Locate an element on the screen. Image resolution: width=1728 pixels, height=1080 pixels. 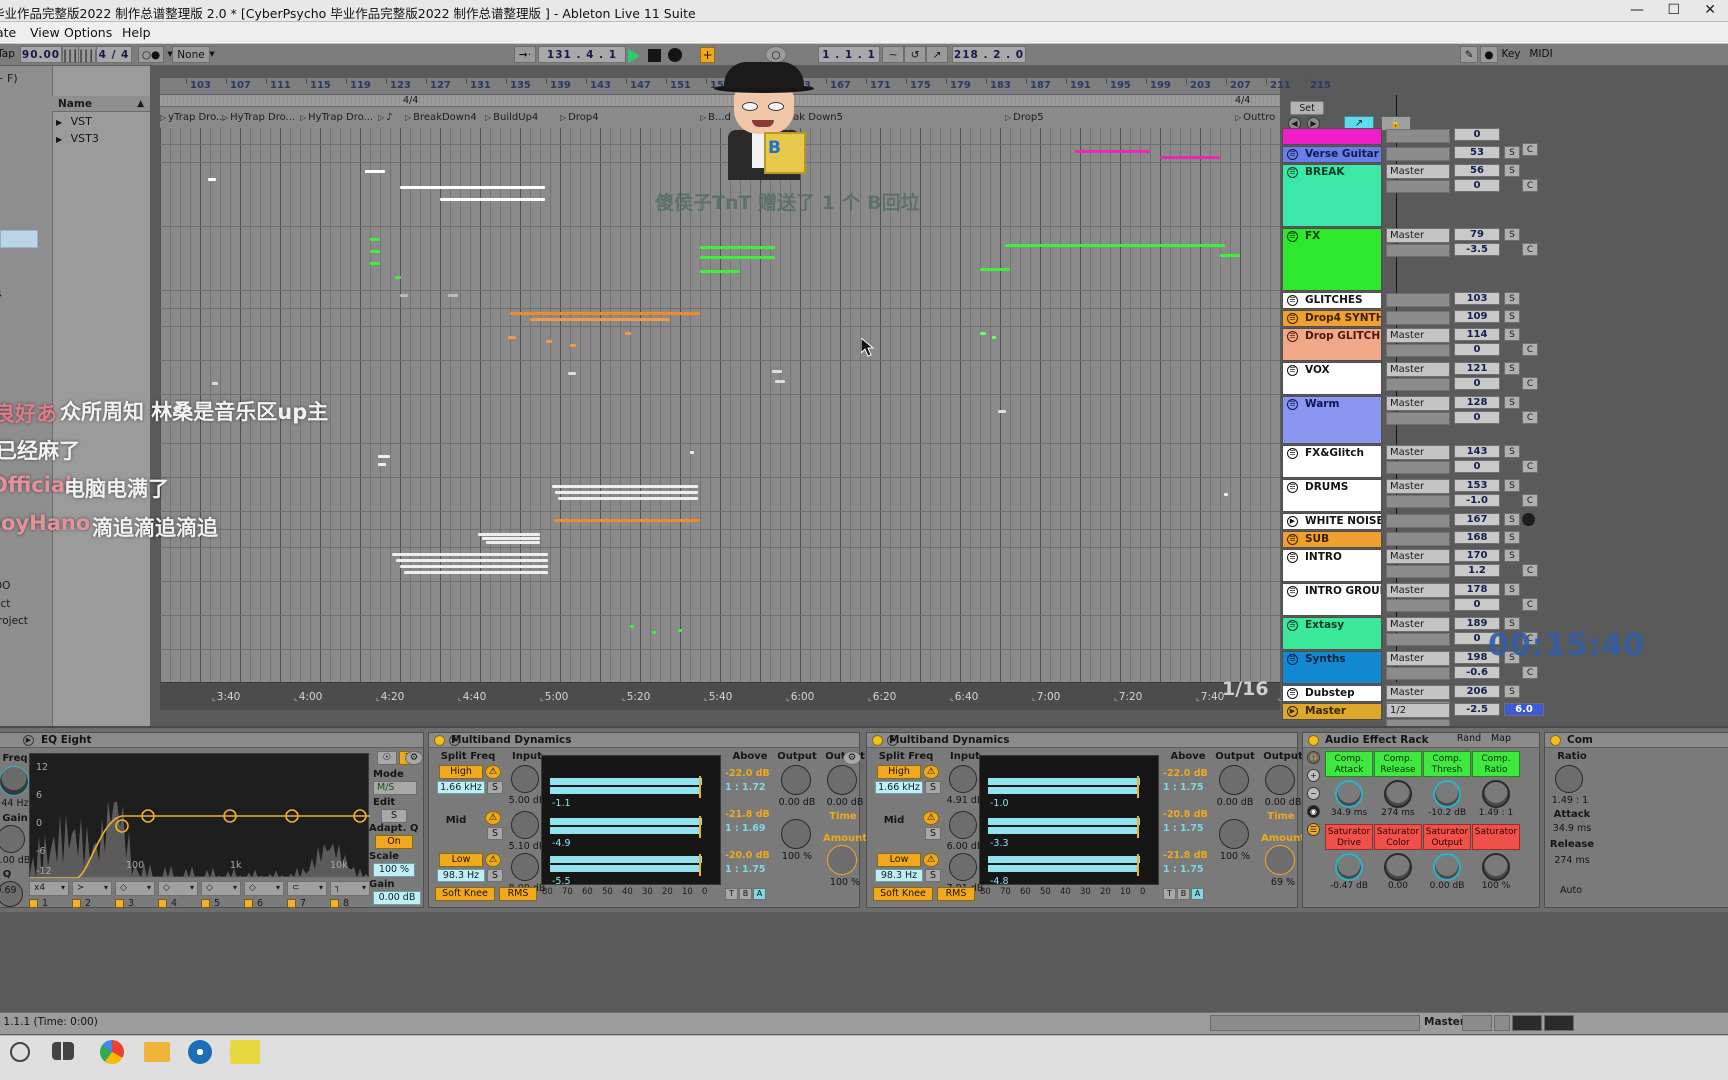
mbd-band-display: -1.1 -4.9 -5.5 is located at coordinates (631, 821).